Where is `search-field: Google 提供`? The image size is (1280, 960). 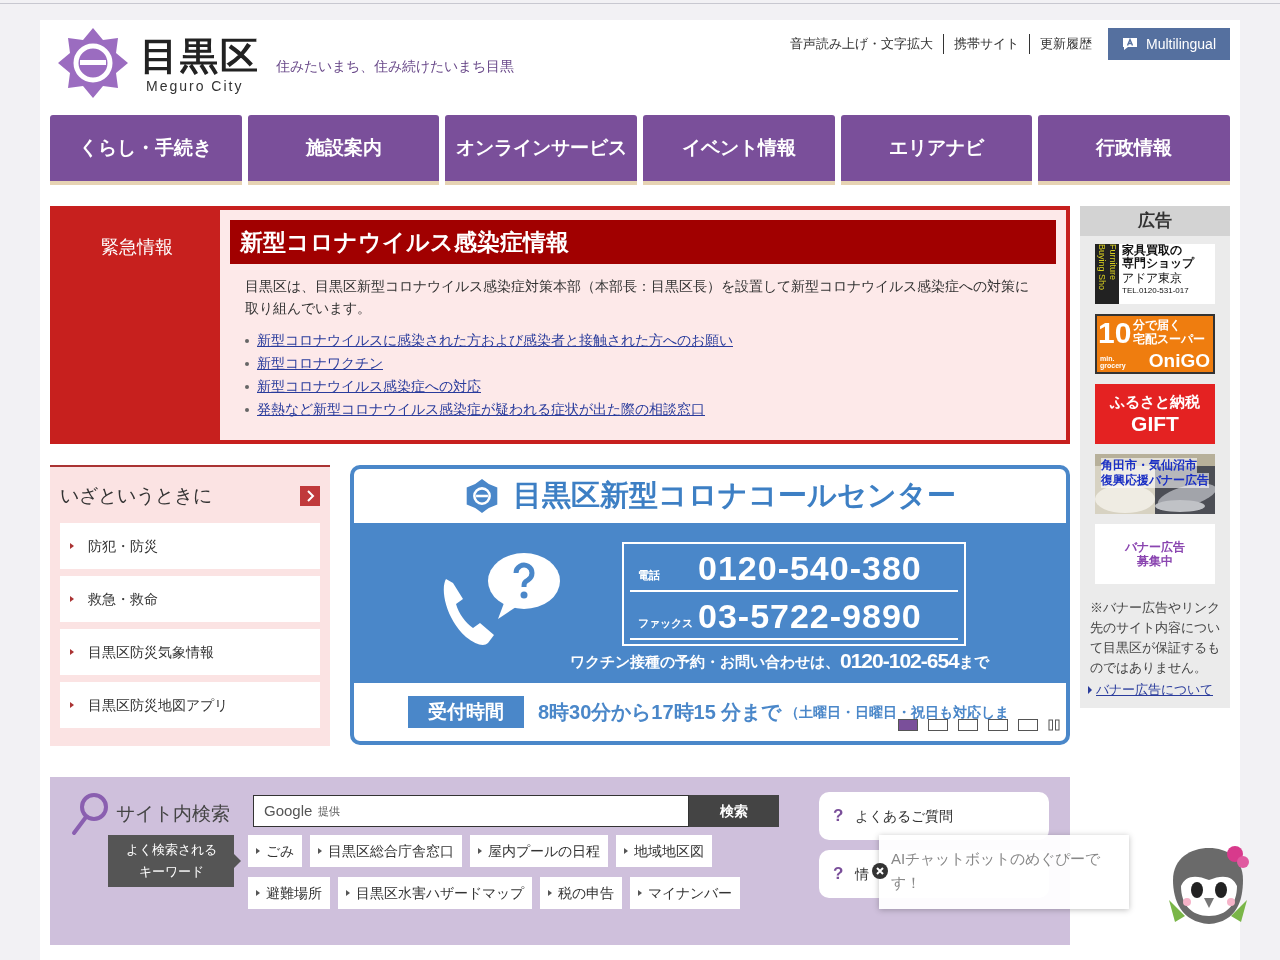 search-field: Google 提供 is located at coordinates (471, 811).